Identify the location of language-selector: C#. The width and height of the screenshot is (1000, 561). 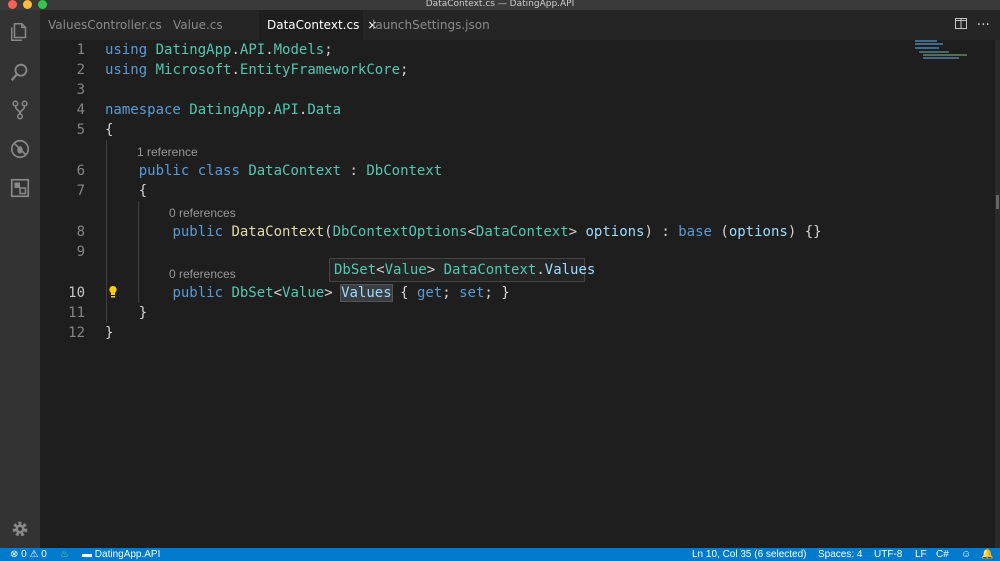
(942, 554).